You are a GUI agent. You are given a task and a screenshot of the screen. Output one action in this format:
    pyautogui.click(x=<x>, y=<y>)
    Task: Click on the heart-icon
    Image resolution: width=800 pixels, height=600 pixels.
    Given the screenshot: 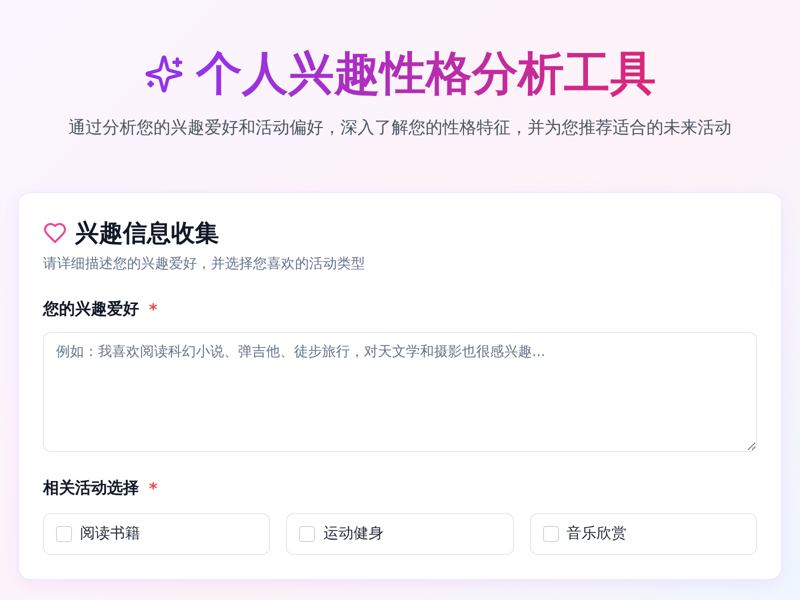 What is the action you would take?
    pyautogui.click(x=55, y=232)
    